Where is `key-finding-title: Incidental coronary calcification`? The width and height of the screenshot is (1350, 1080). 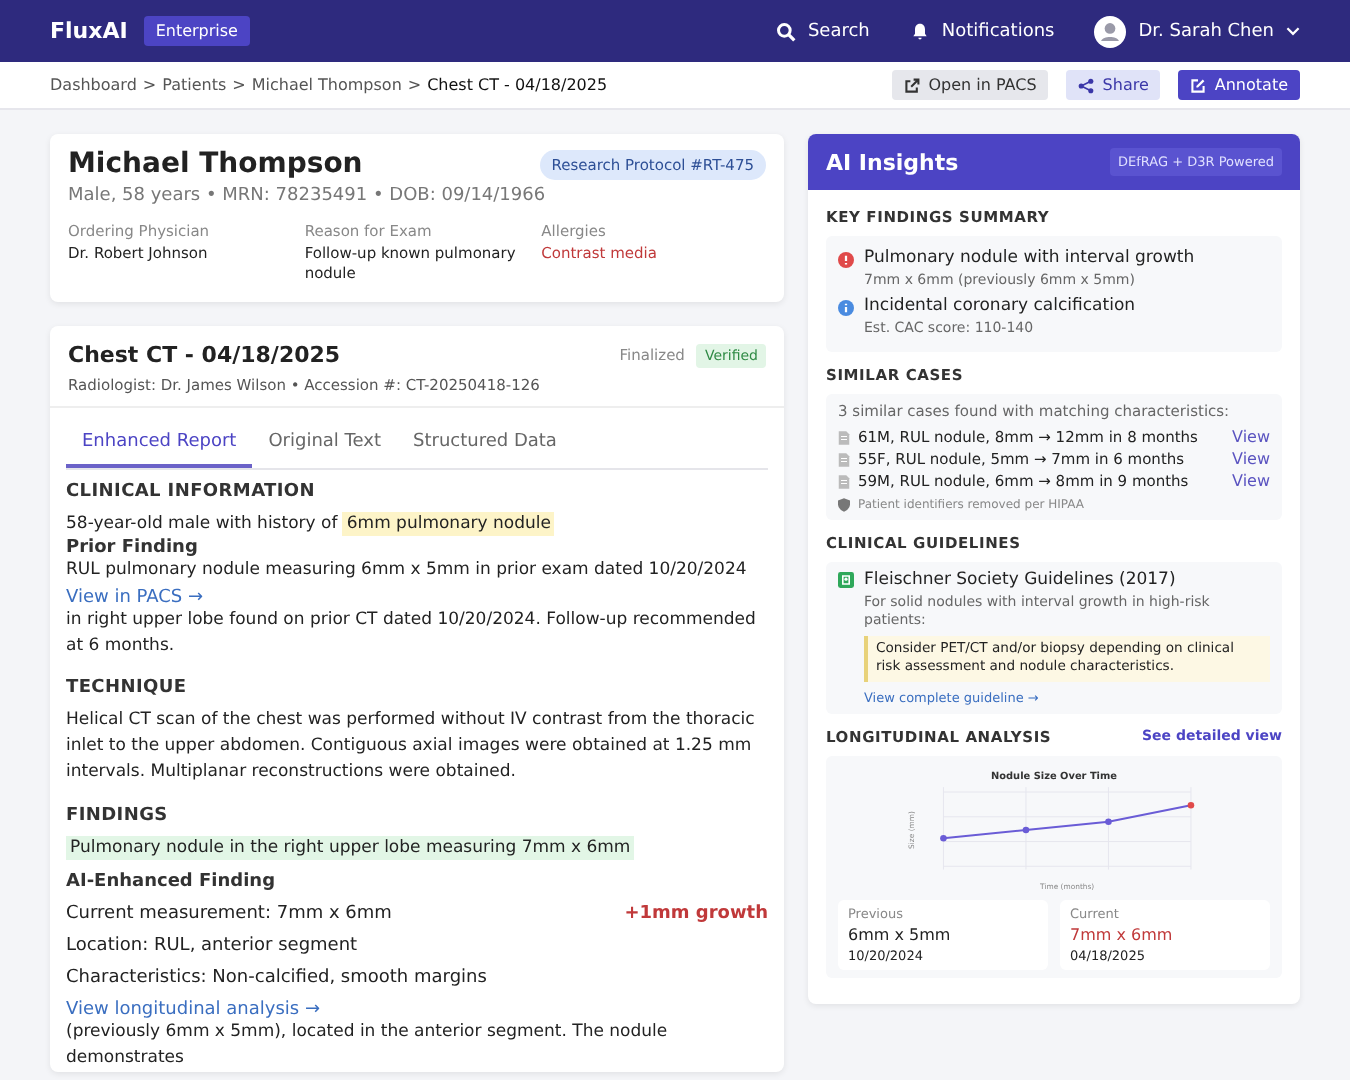 key-finding-title: Incidental coronary calcification is located at coordinates (1000, 306).